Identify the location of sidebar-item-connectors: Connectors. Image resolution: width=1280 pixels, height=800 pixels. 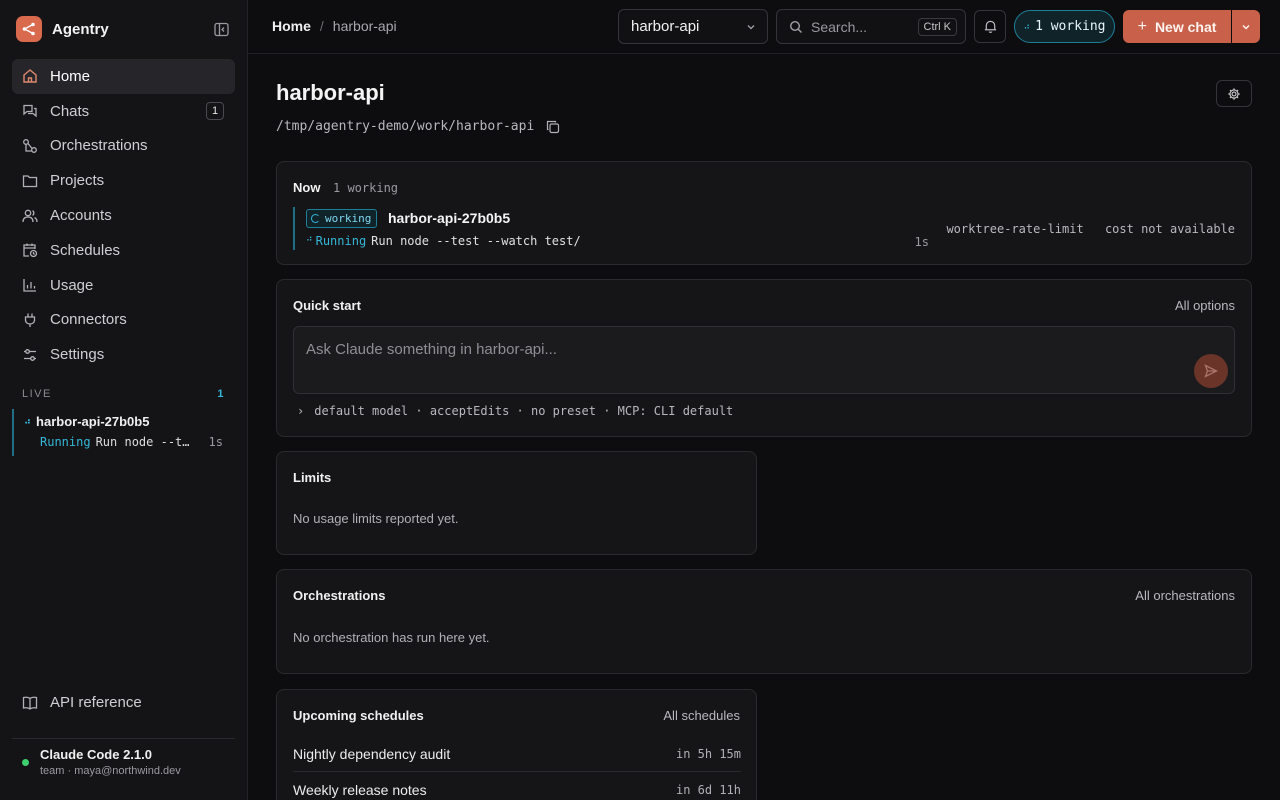
(123, 320).